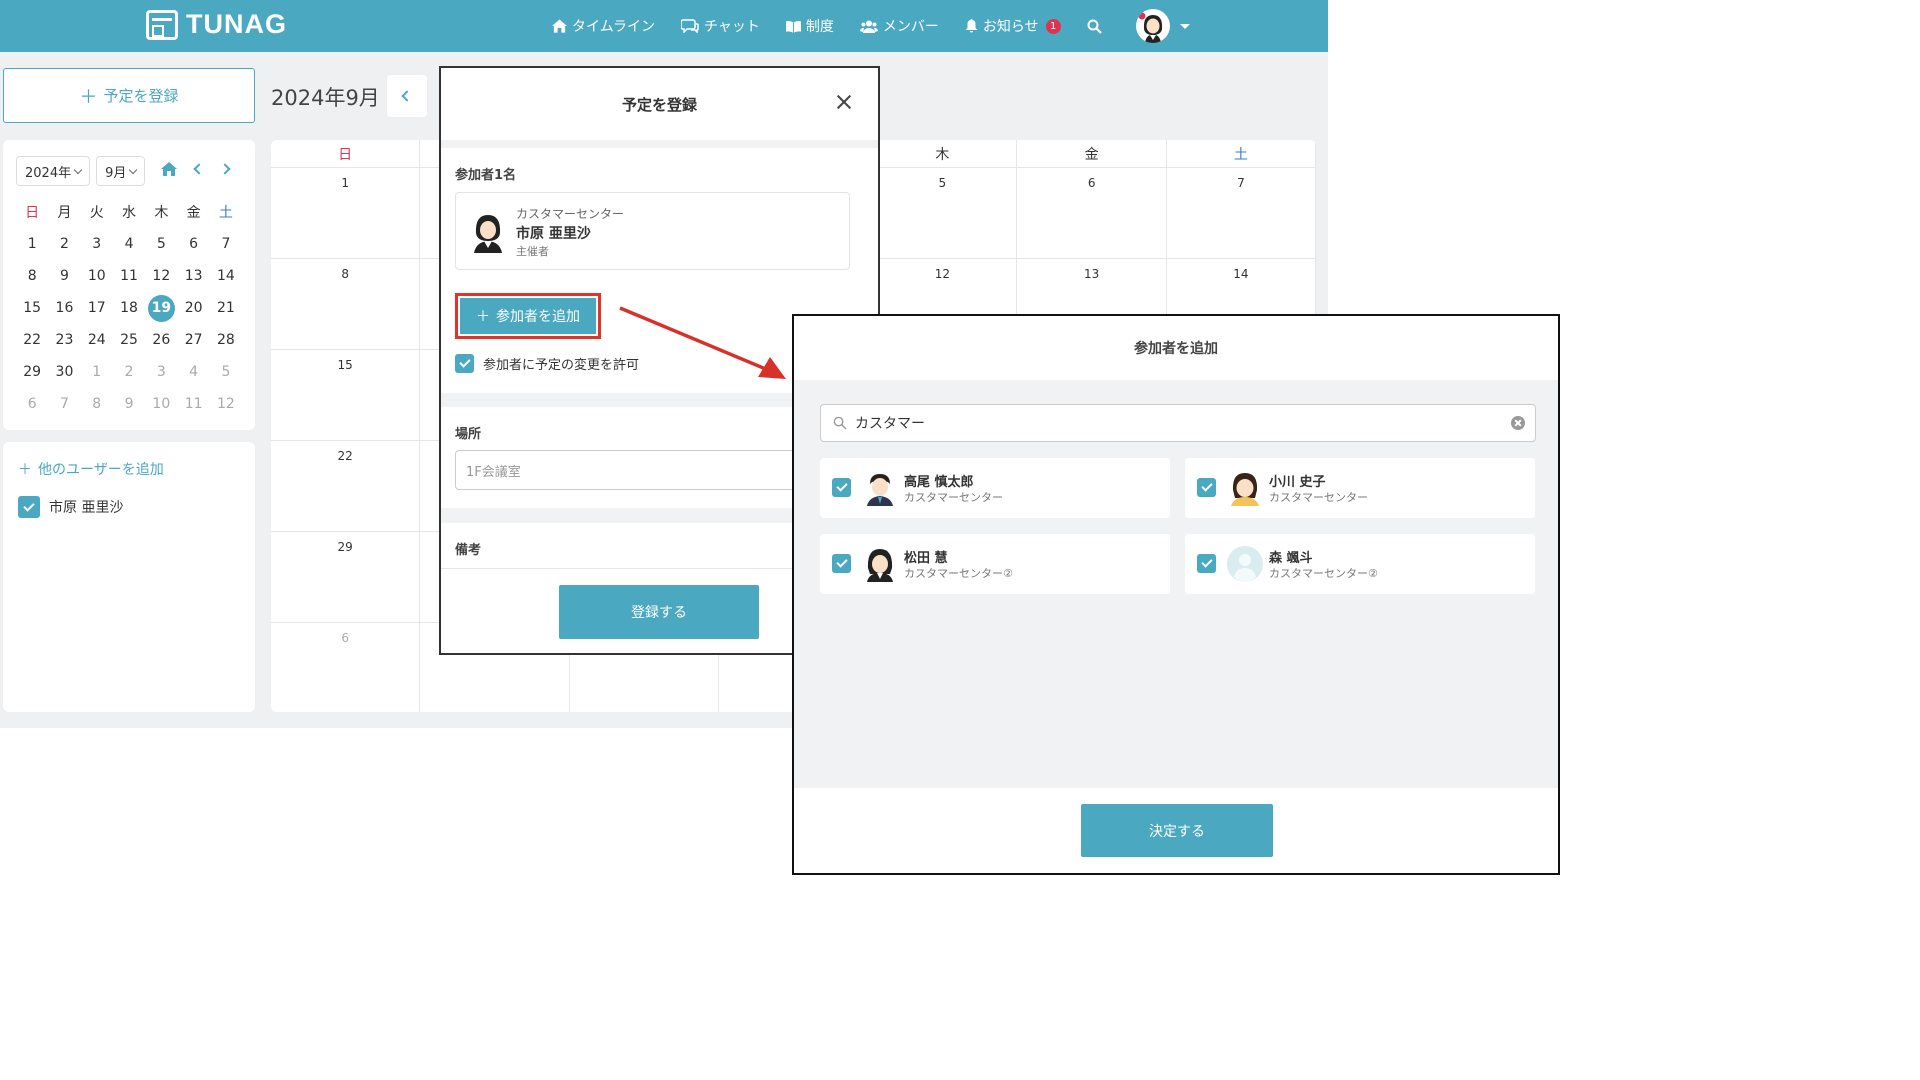 This screenshot has width=1920, height=1080. Describe the element at coordinates (70, 507) in the screenshot. I see `user-filter-item: 市原 亜里沙` at that location.